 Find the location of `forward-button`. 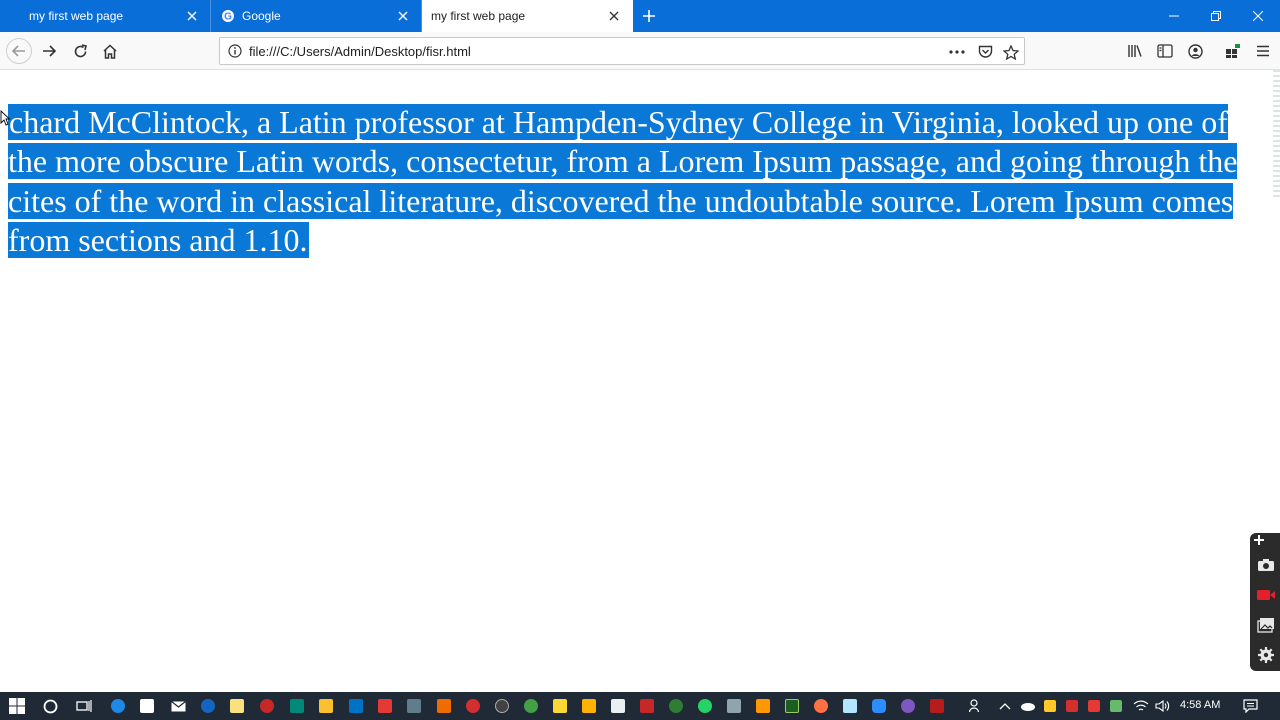

forward-button is located at coordinates (49, 51).